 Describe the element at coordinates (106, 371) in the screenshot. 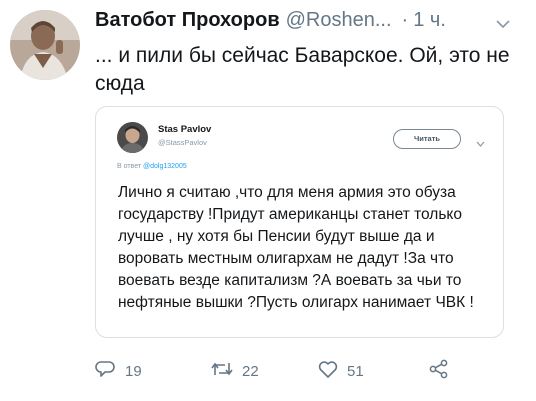

I see `reply-icon` at that location.